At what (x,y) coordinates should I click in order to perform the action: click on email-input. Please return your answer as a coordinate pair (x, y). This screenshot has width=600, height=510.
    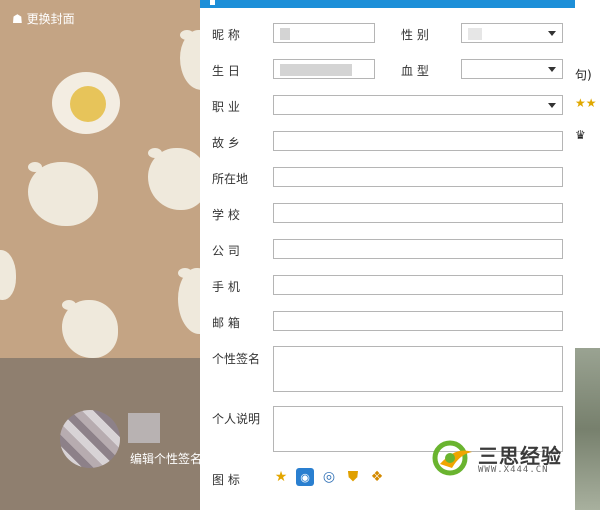
    Looking at the image, I should click on (418, 321).